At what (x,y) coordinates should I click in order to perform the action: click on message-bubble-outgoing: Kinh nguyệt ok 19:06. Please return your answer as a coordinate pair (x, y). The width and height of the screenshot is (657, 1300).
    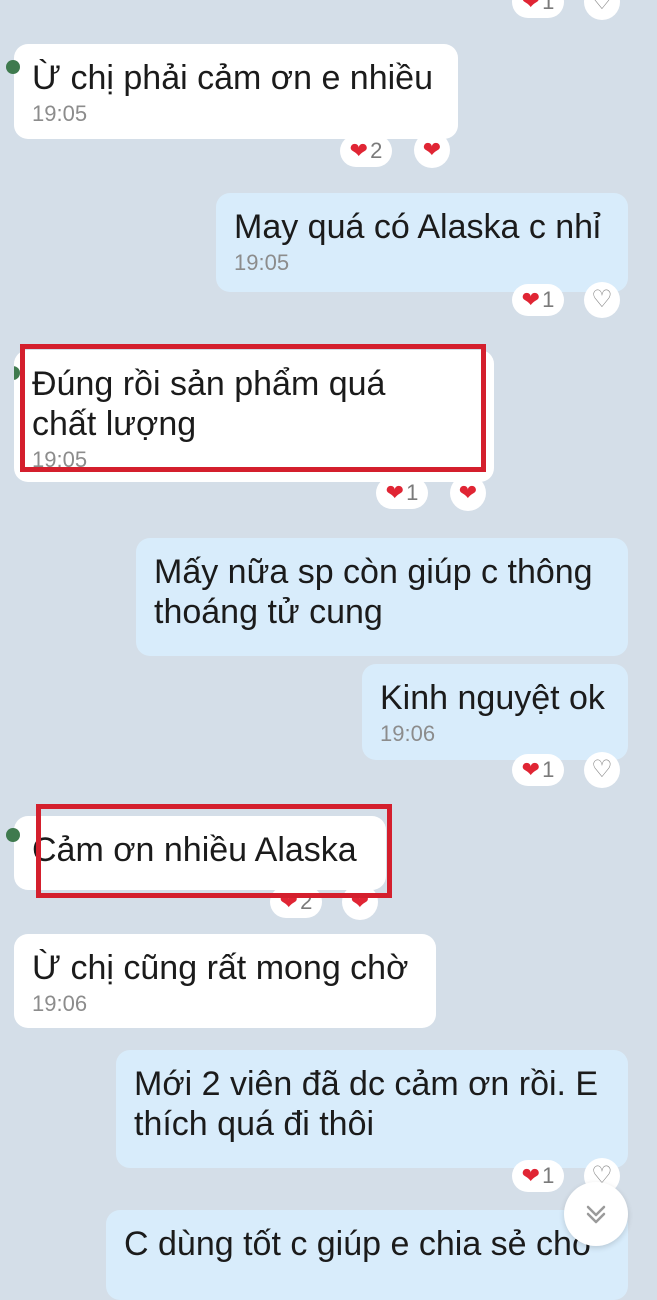
    Looking at the image, I should click on (495, 712).